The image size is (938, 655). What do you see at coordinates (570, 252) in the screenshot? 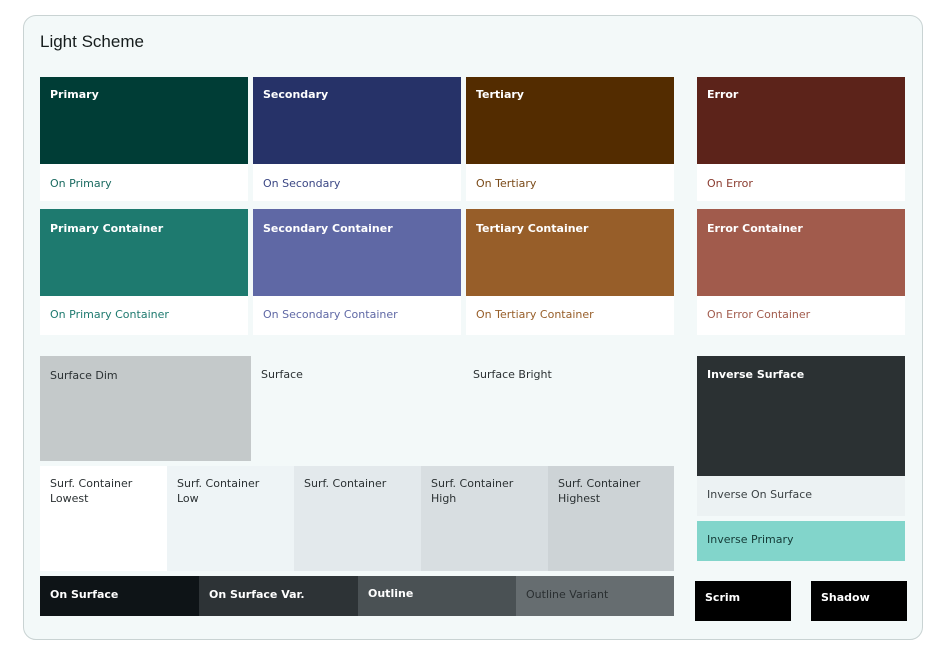
I see `swatch-tertiary-container: Tertiary Container` at bounding box center [570, 252].